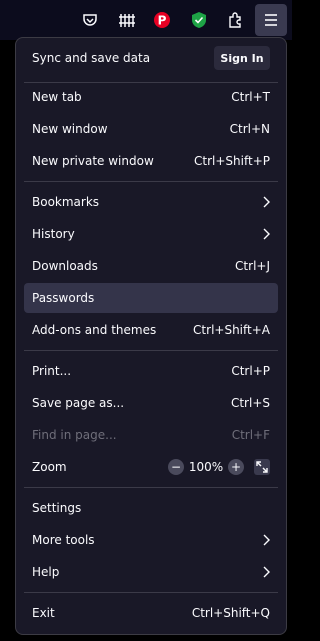 This screenshot has height=641, width=320. What do you see at coordinates (151, 97) in the screenshot?
I see `menu-item-new-tab: New tab Ctrl+T` at bounding box center [151, 97].